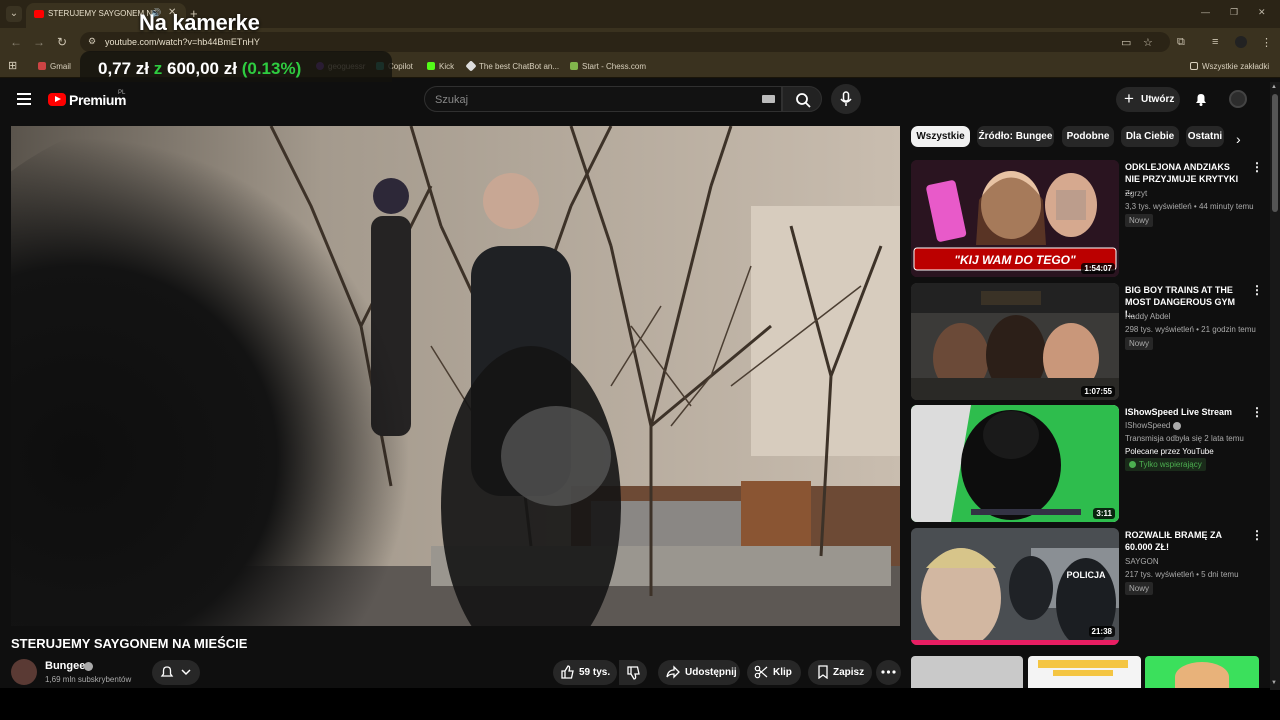 This screenshot has width=1280, height=720. I want to click on close-window-icon: ✕, so click(1262, 12).